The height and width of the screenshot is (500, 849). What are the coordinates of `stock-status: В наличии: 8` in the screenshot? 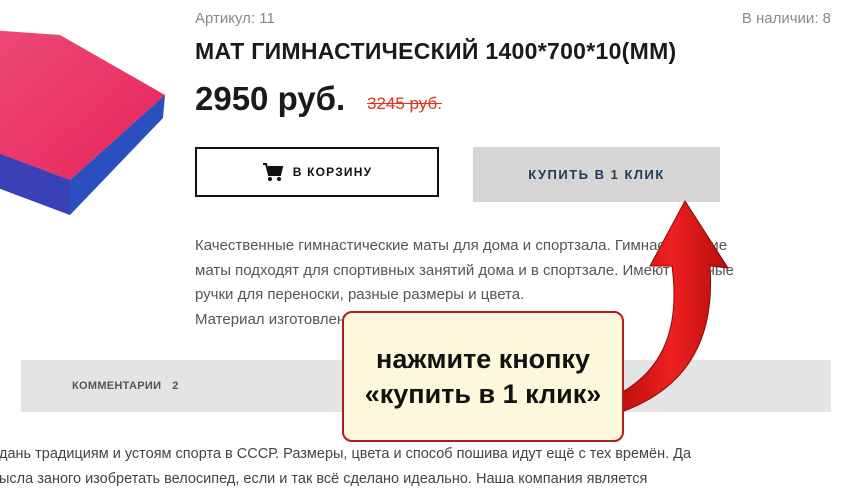 It's located at (786, 18).